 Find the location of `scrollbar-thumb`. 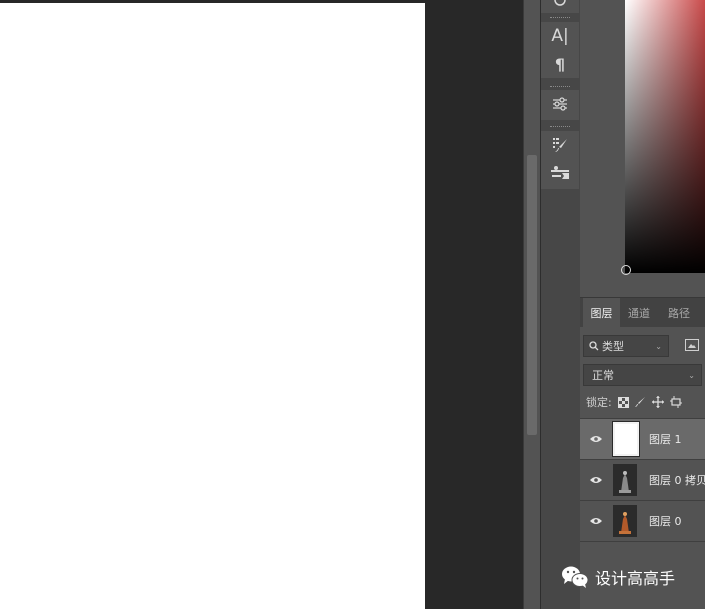

scrollbar-thumb is located at coordinates (532, 295).